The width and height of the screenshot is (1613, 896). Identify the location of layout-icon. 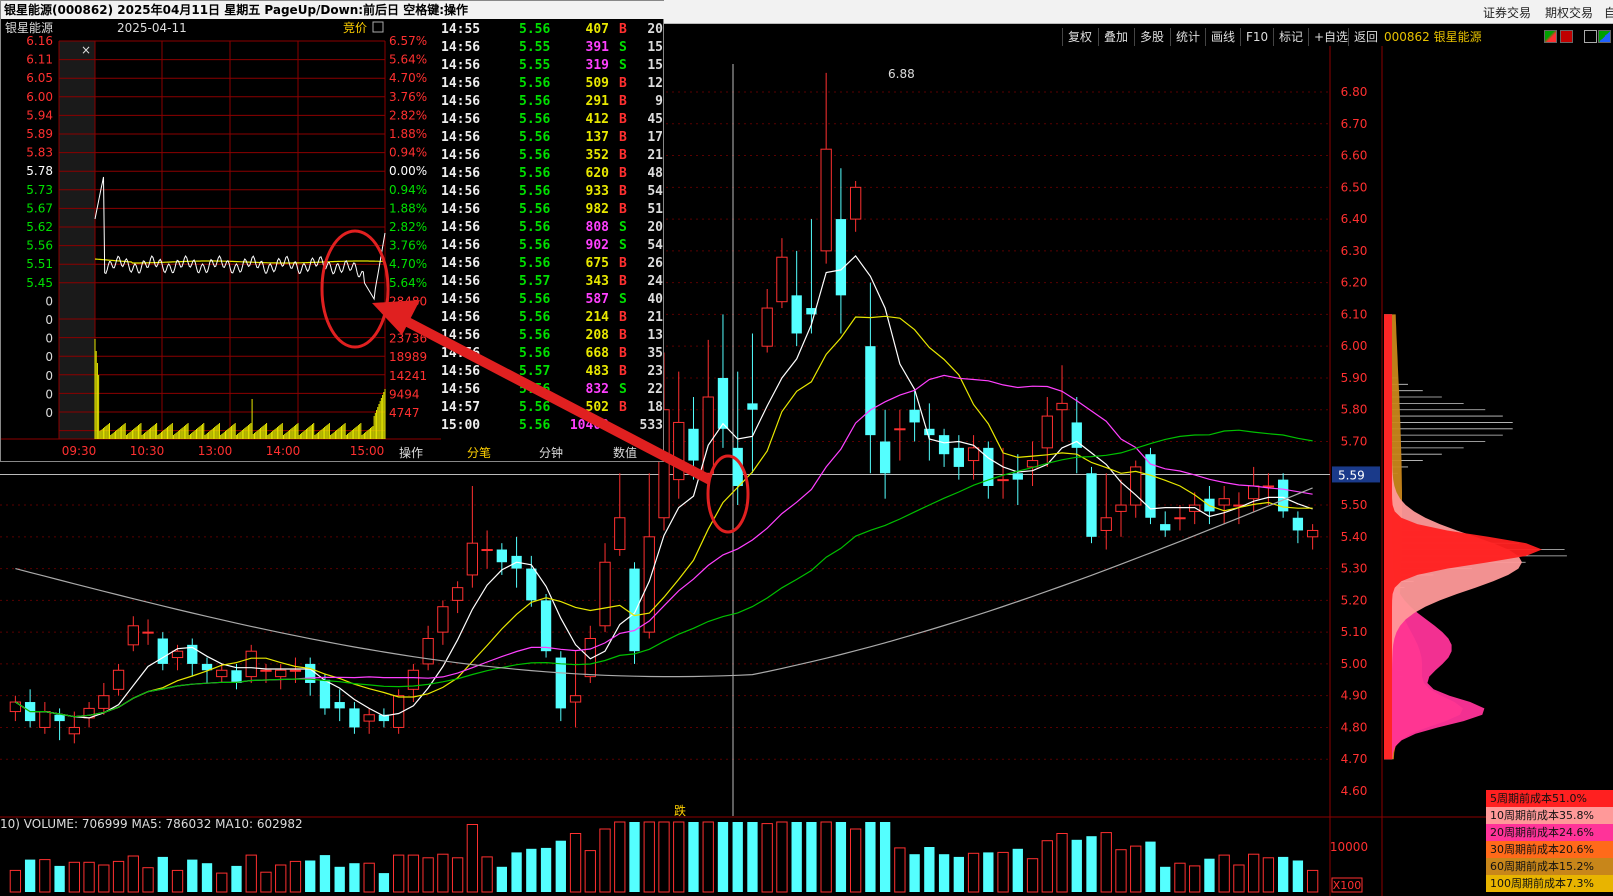
(1604, 36).